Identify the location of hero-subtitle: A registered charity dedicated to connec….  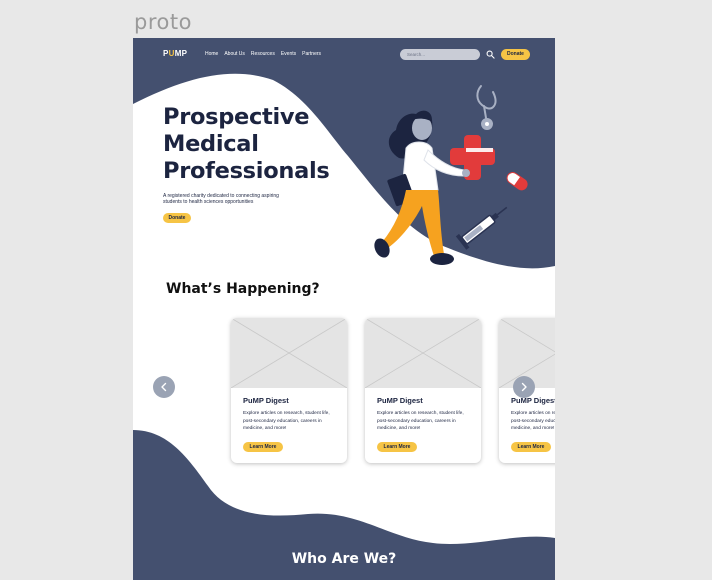
(221, 199).